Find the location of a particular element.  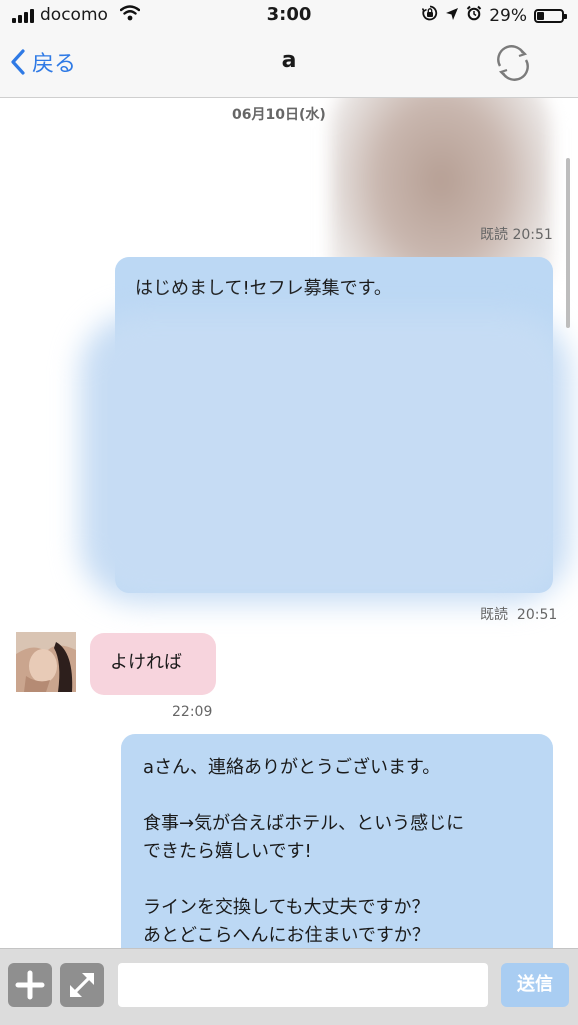

message-text: よければ is located at coordinates (146, 662).